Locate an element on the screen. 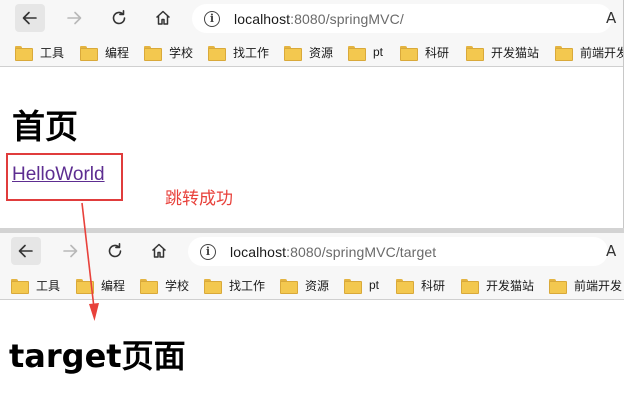  address-url: localhost:8080/springMVC/target is located at coordinates (333, 252).